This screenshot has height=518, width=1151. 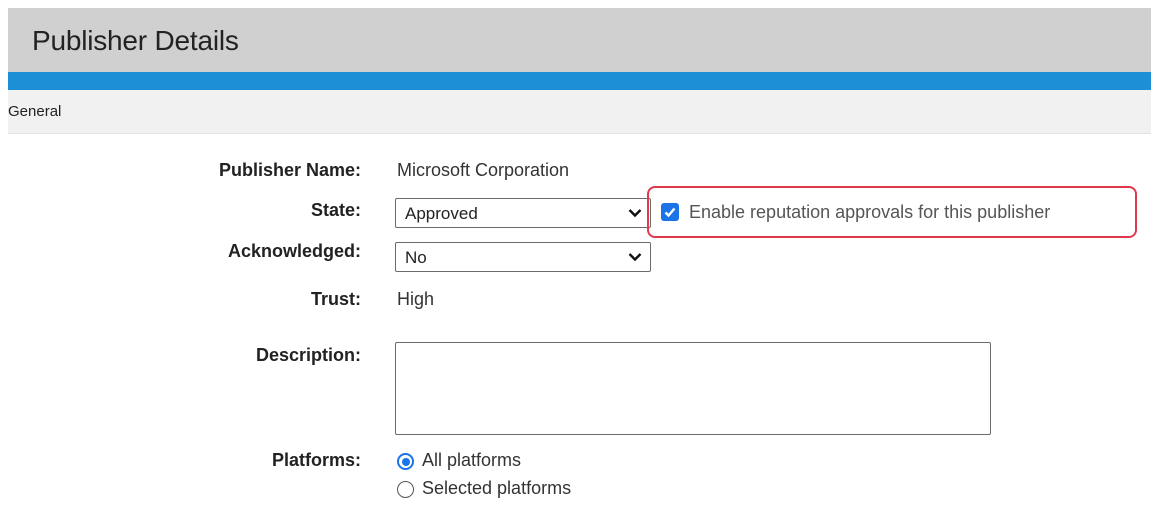 What do you see at coordinates (335, 210) in the screenshot?
I see `state-label: State:` at bounding box center [335, 210].